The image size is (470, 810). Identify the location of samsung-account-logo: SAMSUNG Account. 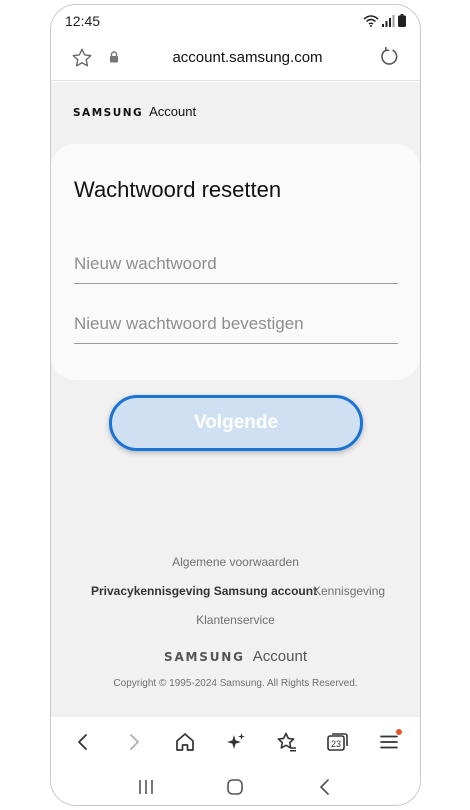
(134, 111).